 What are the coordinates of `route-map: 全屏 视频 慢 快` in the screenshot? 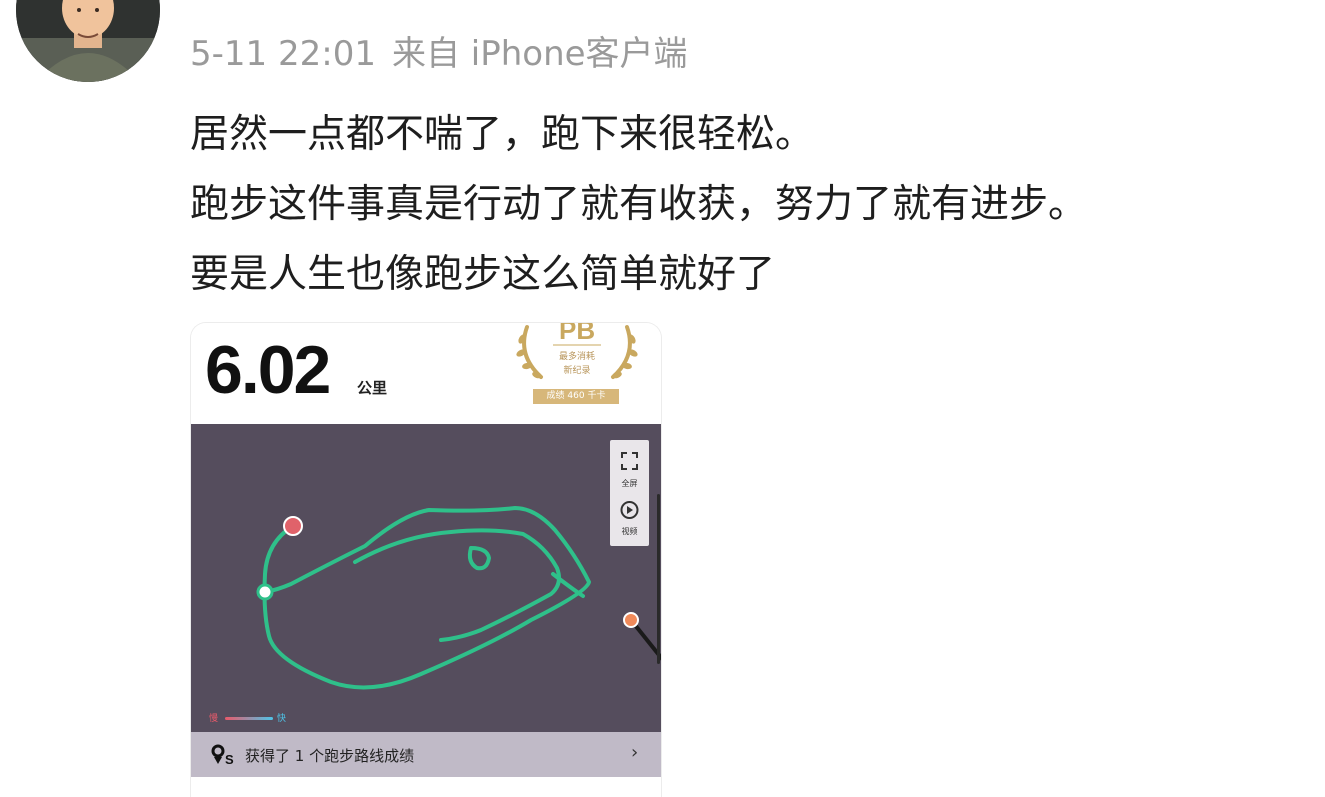 It's located at (426, 578).